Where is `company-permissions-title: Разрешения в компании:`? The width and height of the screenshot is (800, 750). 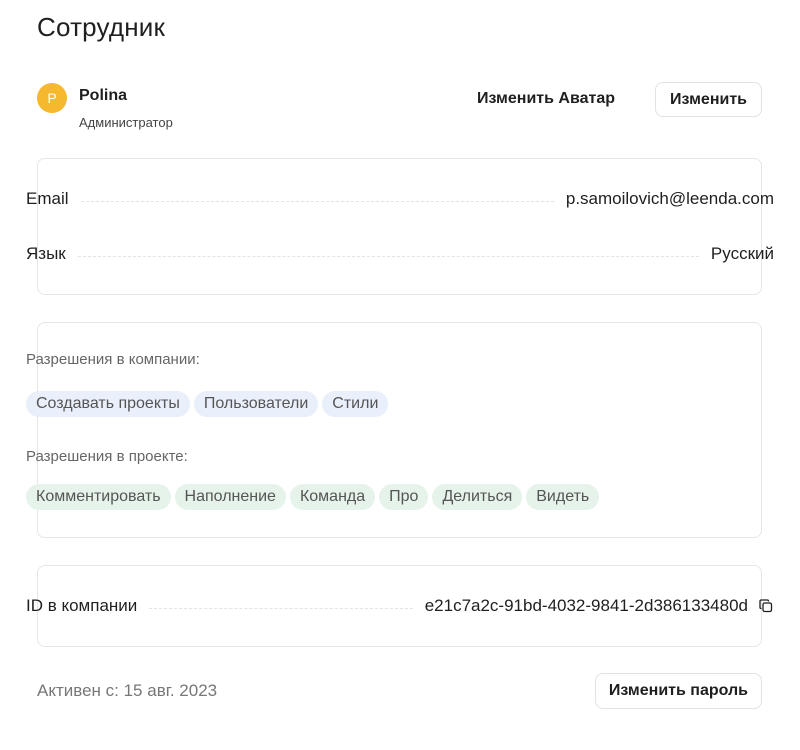 company-permissions-title: Разрешения в компании: is located at coordinates (113, 359).